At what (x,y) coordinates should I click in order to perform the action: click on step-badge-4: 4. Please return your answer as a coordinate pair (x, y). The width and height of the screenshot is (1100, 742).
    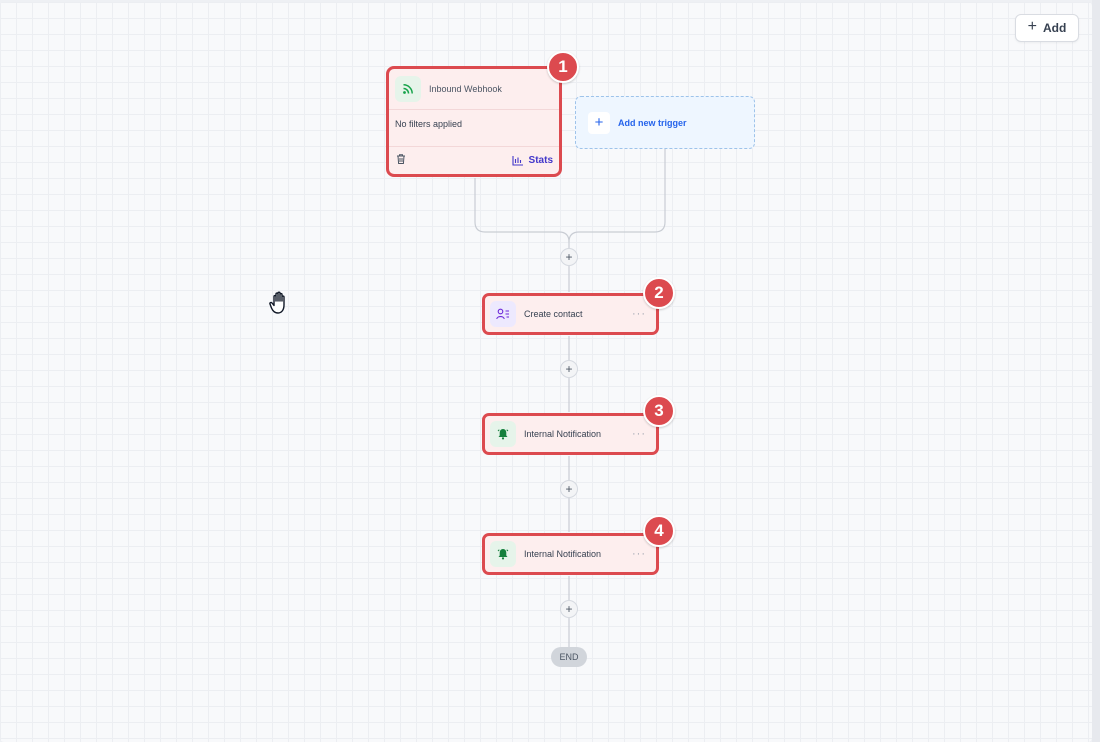
    Looking at the image, I should click on (659, 531).